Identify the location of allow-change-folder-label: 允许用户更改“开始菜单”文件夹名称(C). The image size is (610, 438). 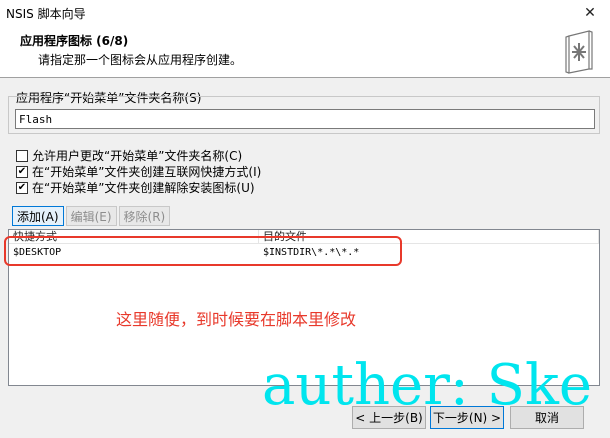
(137, 156).